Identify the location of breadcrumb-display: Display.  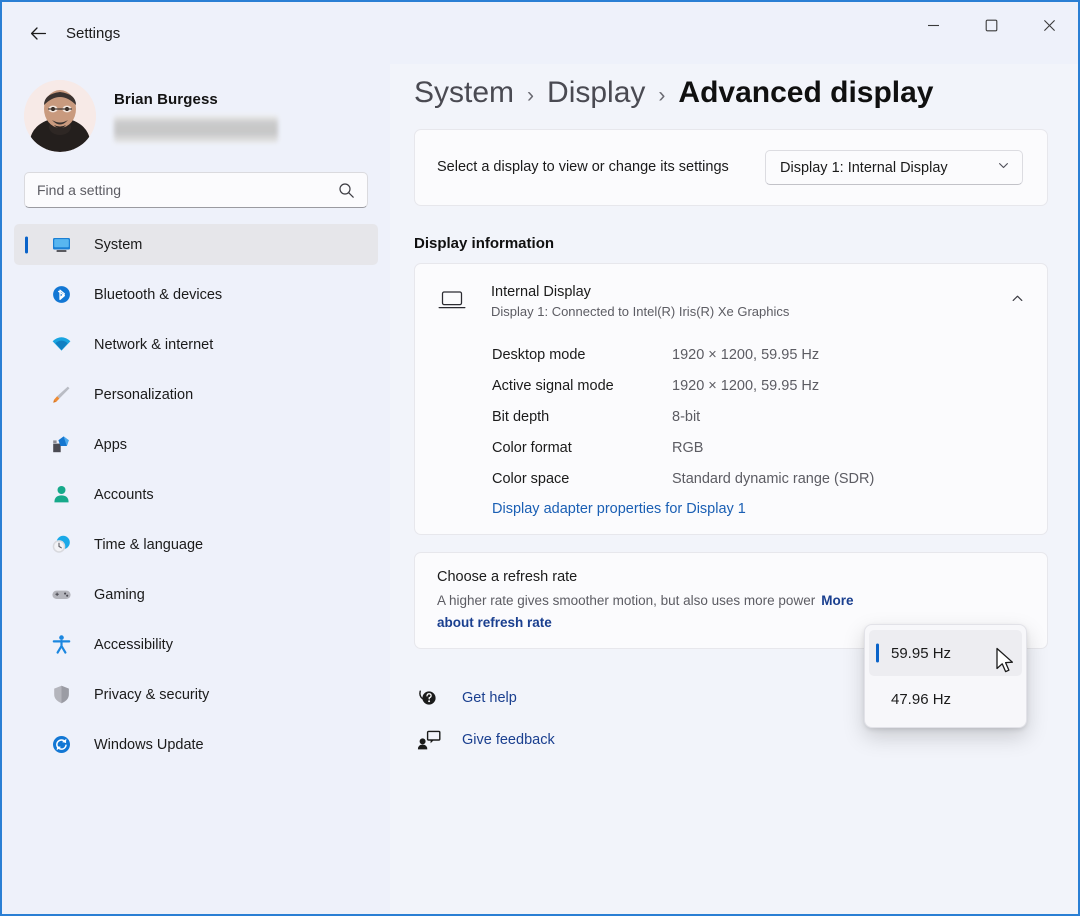
(596, 93).